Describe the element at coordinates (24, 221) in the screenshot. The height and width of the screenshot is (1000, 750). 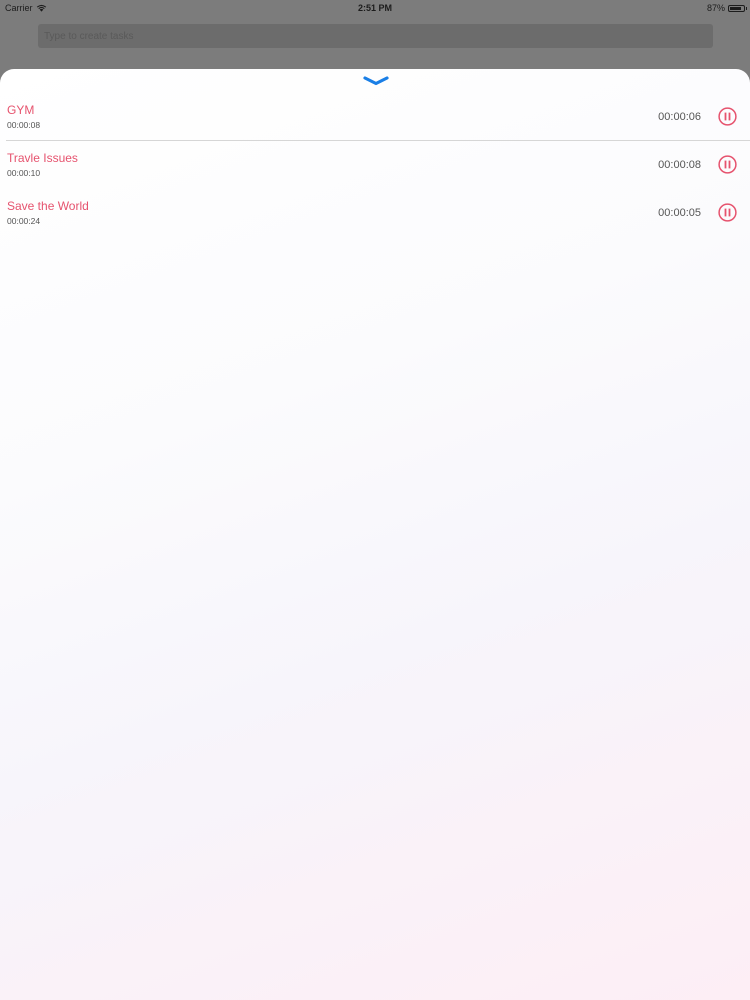
I see `task-total-time: 00:00:24` at that location.